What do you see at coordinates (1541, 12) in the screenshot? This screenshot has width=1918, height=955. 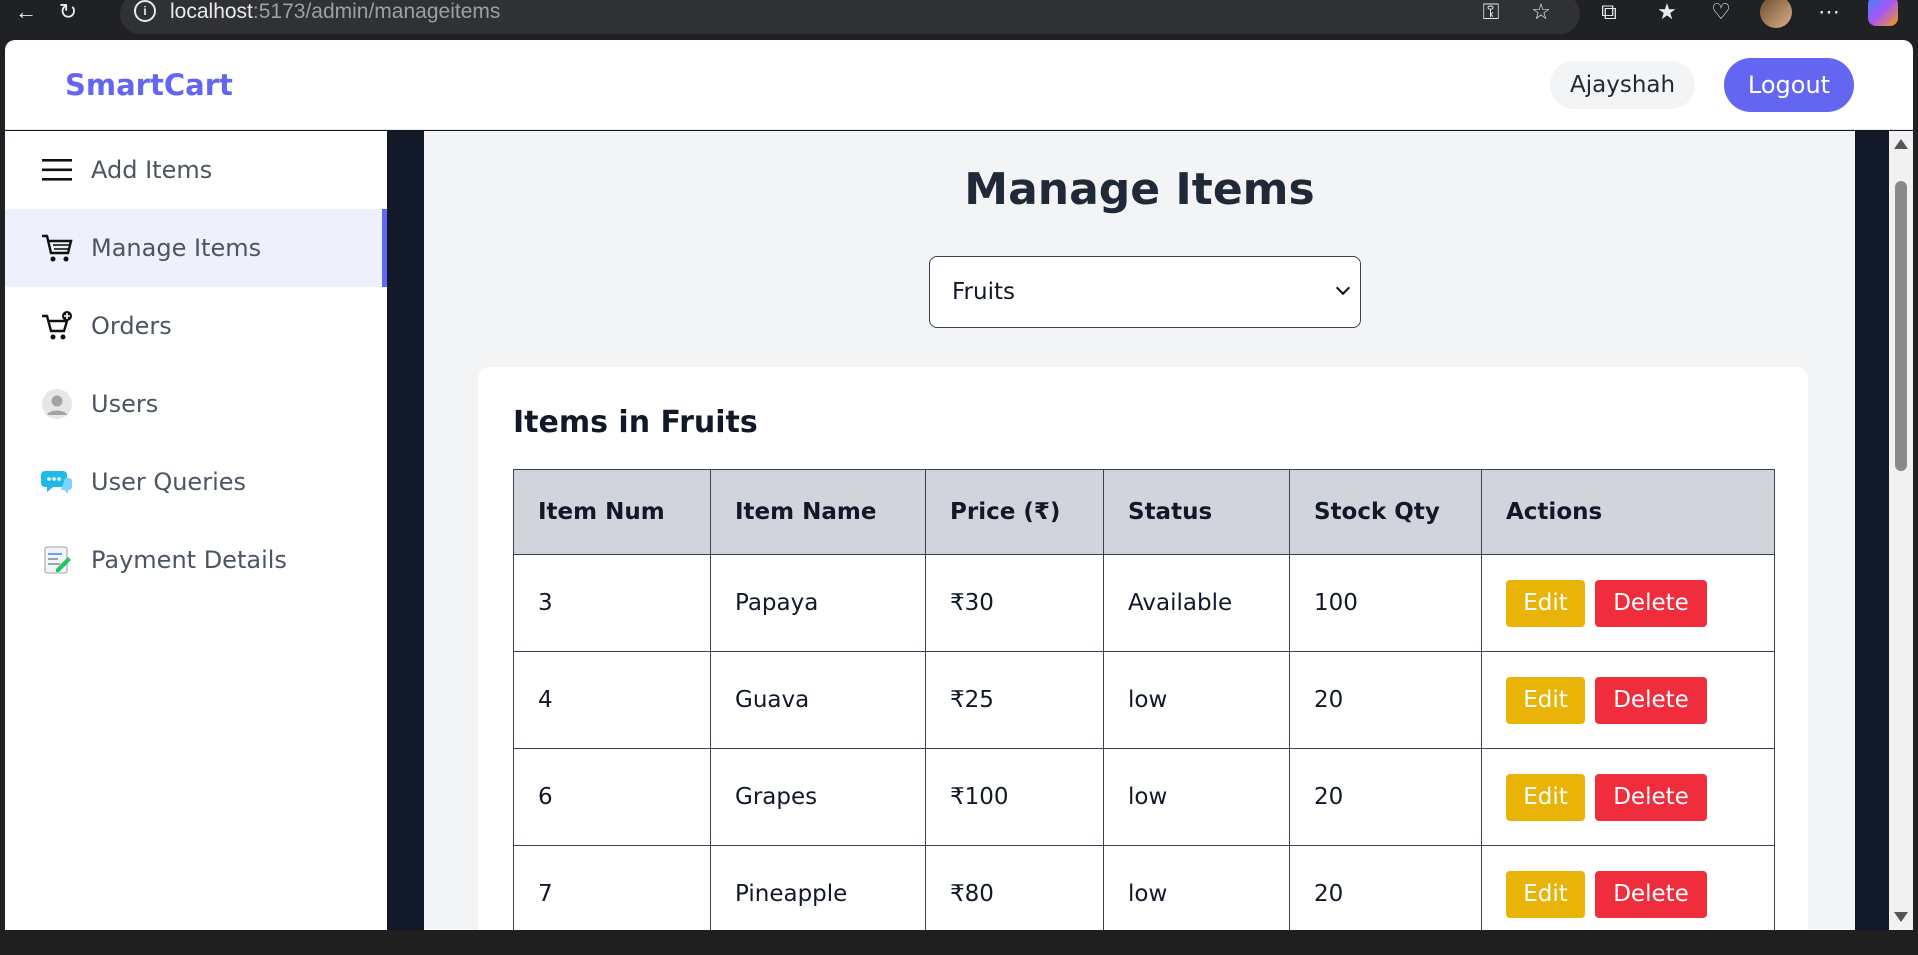 I see `favorite-star-icon: ☆` at bounding box center [1541, 12].